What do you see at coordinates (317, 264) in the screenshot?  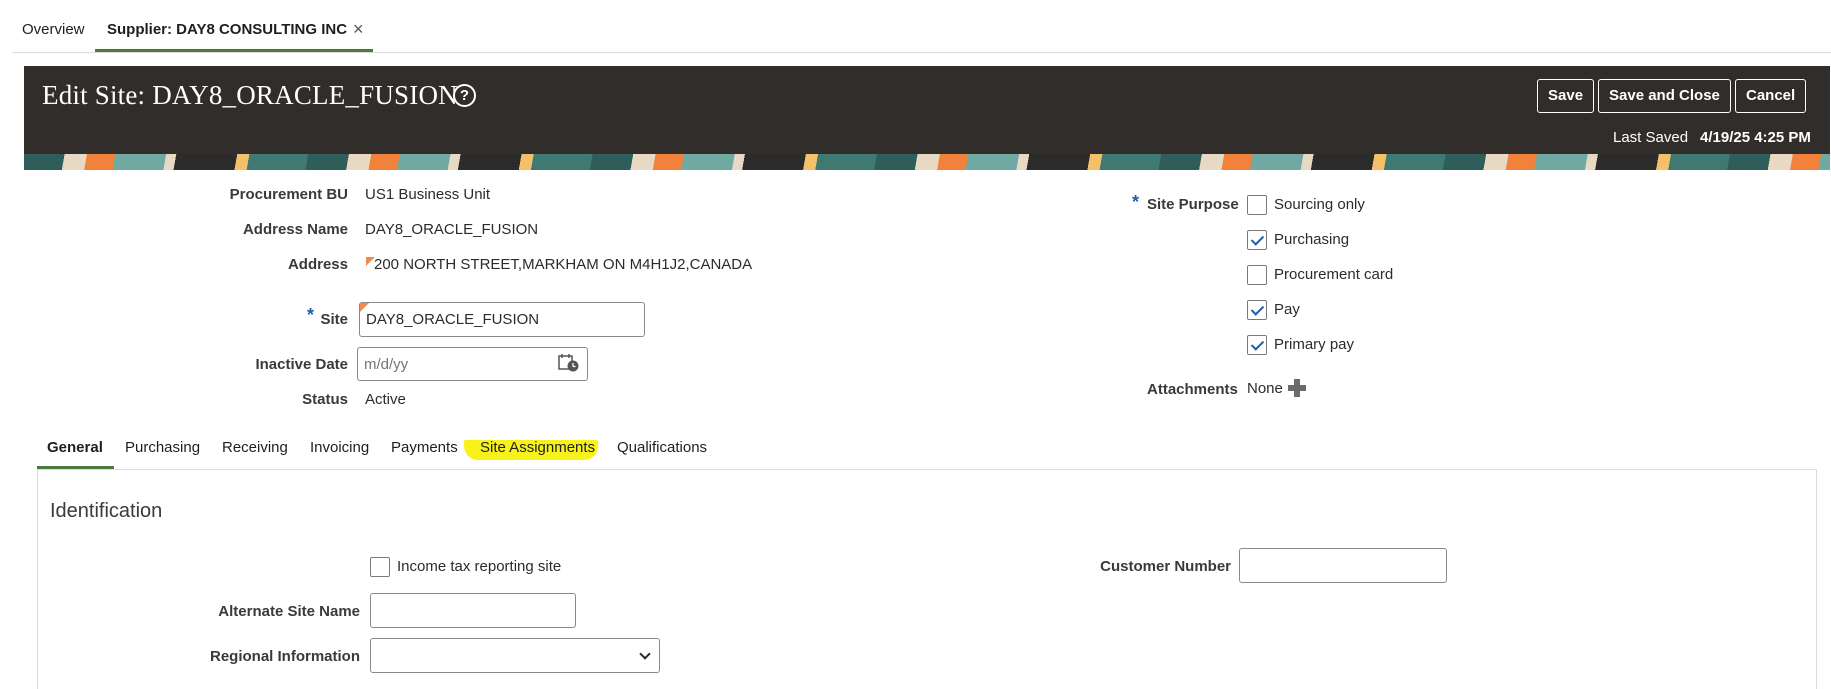 I see `address-label: Address` at bounding box center [317, 264].